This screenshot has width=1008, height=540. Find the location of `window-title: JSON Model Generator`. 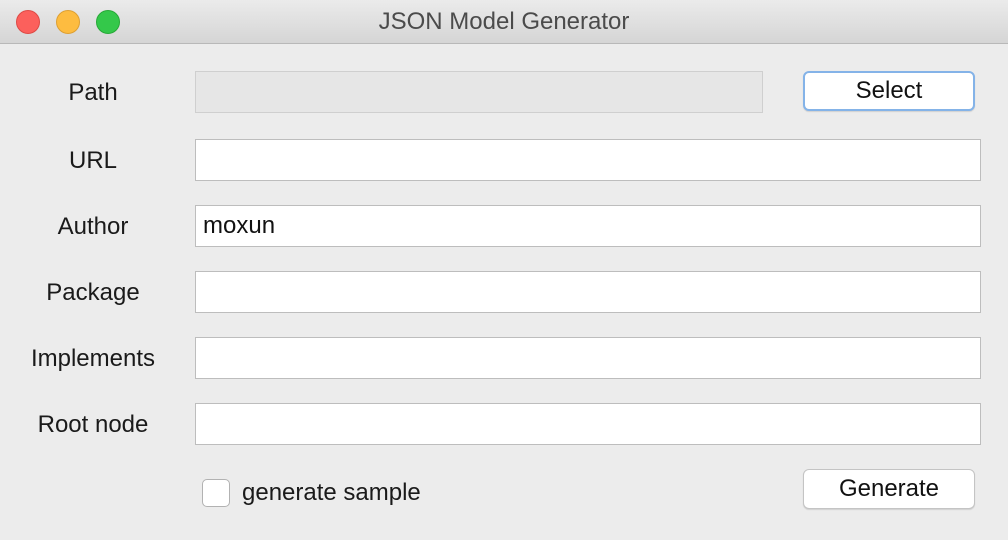

window-title: JSON Model Generator is located at coordinates (504, 21).